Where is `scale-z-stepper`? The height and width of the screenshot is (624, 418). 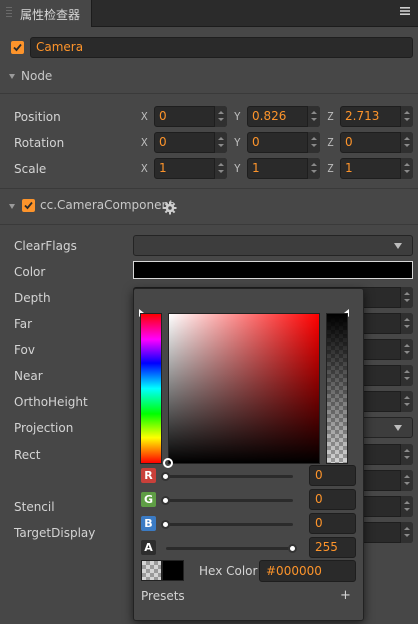
scale-z-stepper is located at coordinates (406, 168).